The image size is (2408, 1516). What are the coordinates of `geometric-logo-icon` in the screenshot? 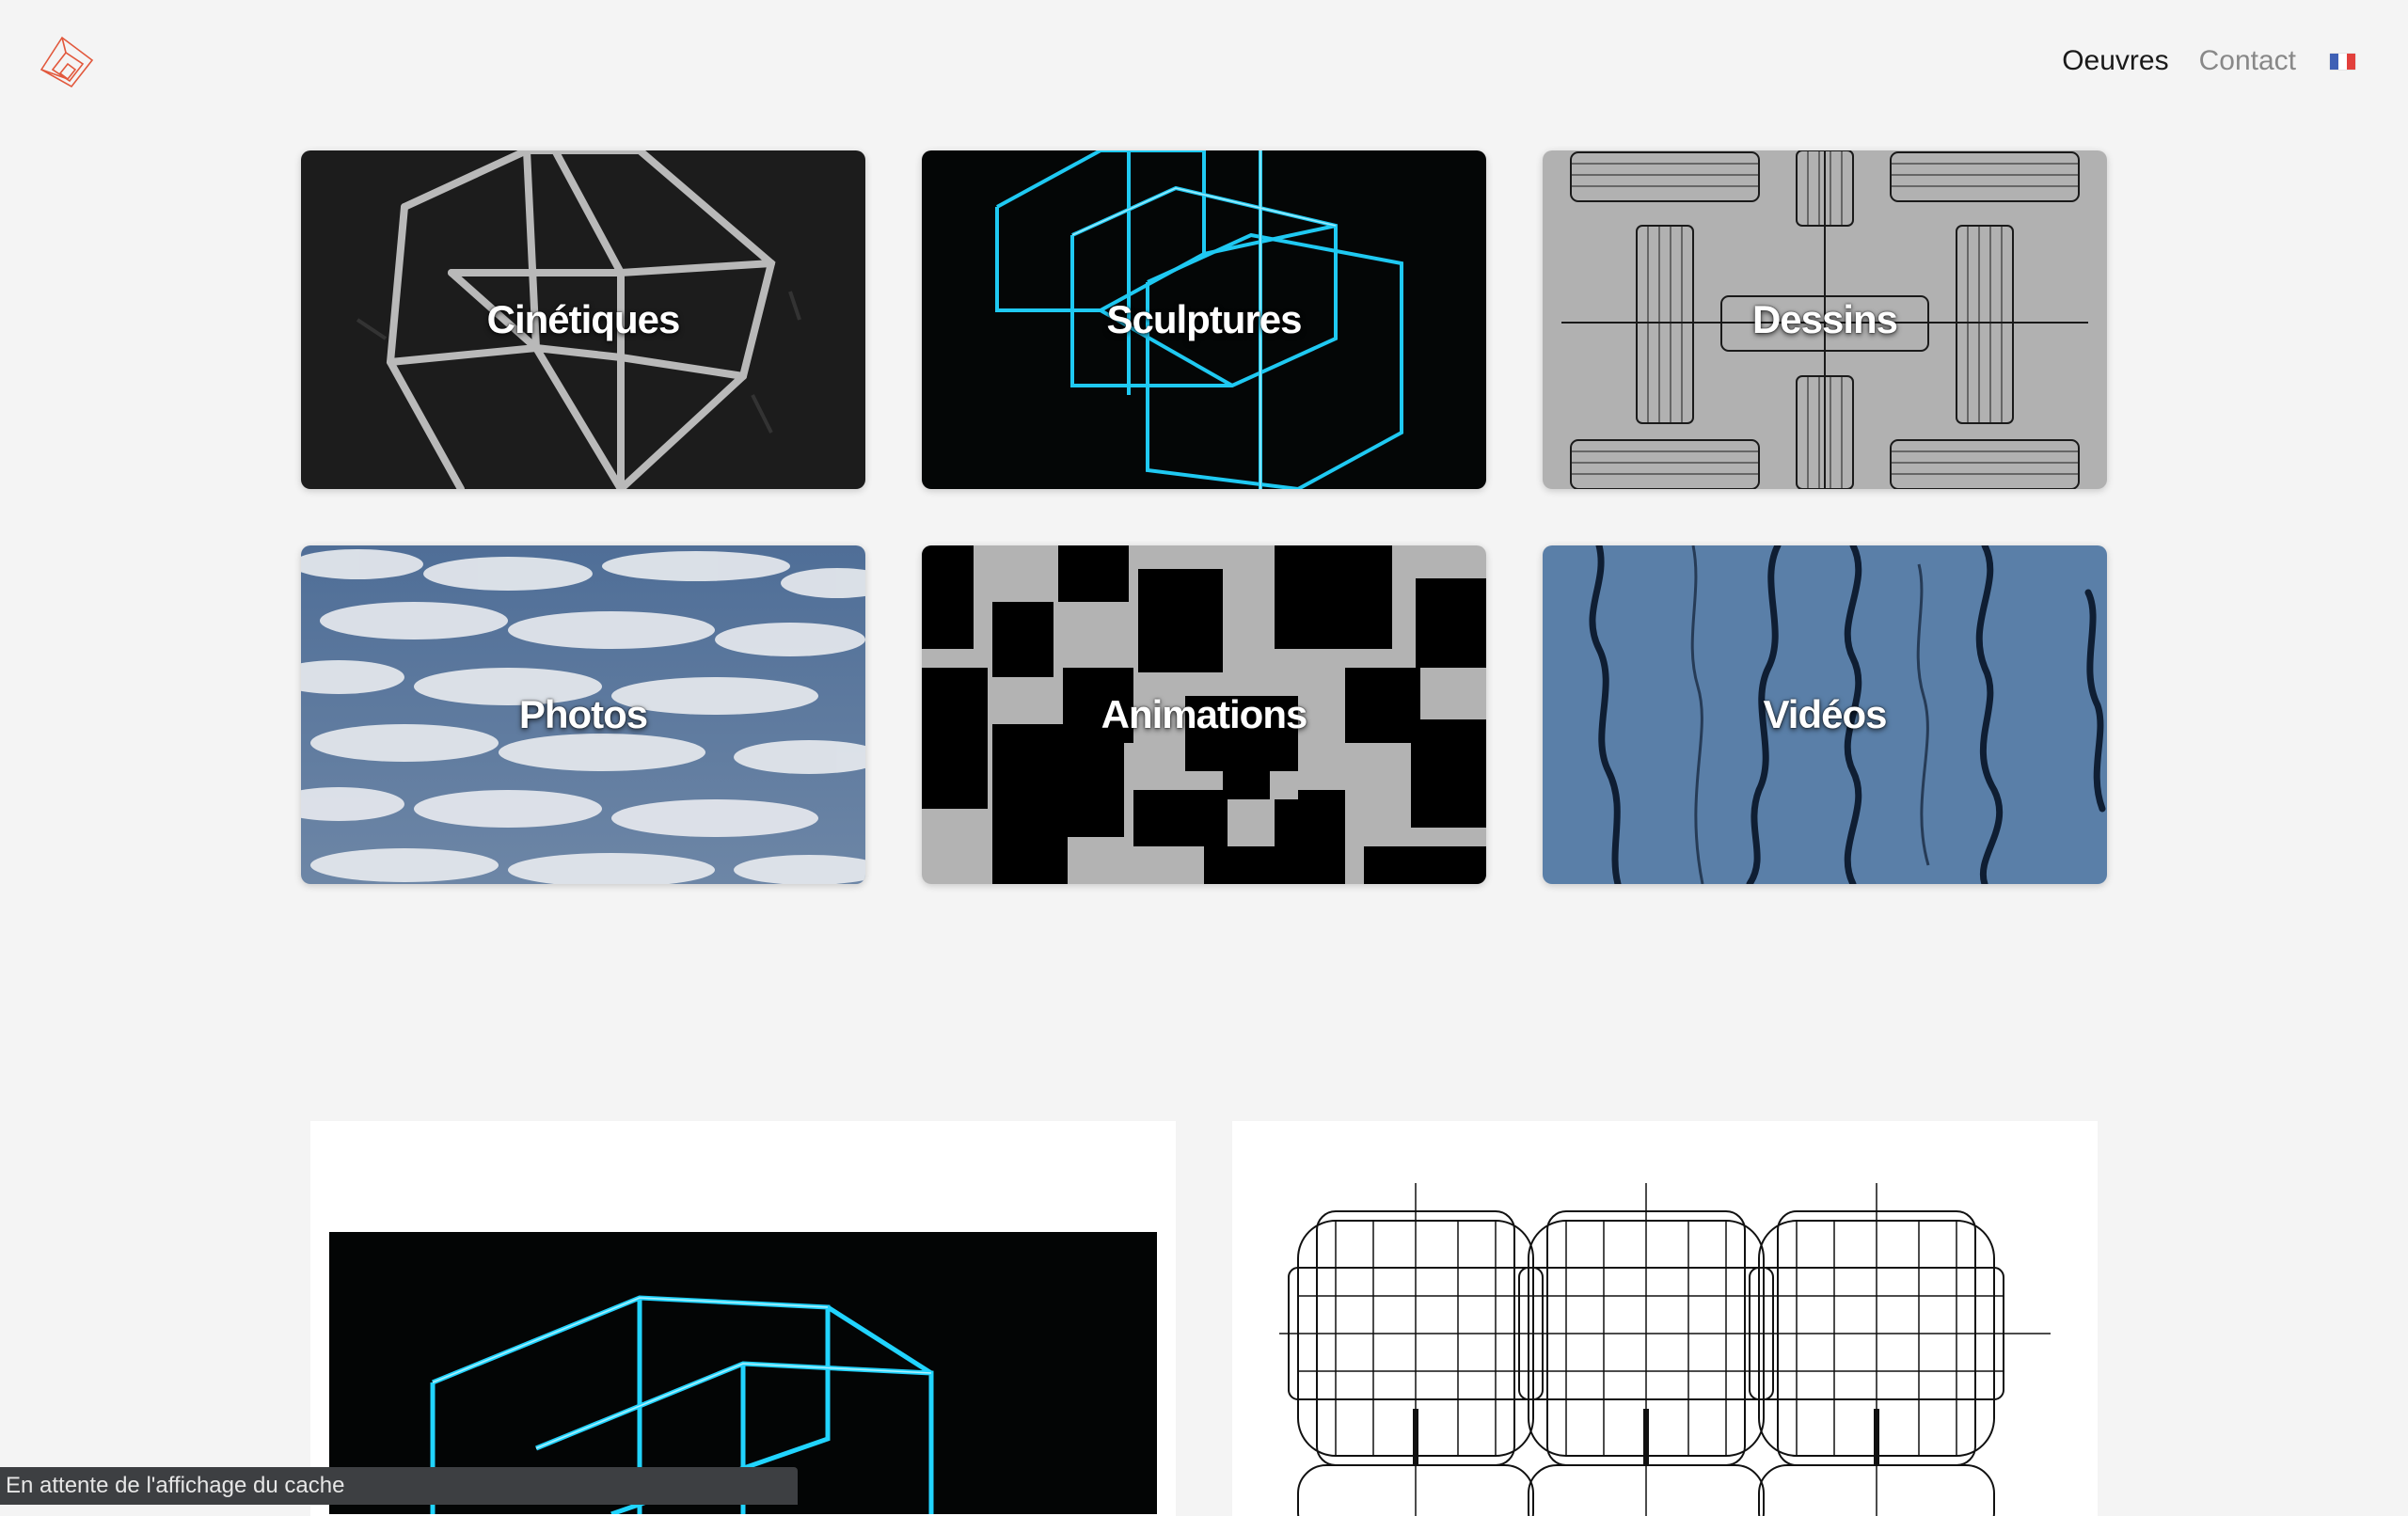 It's located at (67, 62).